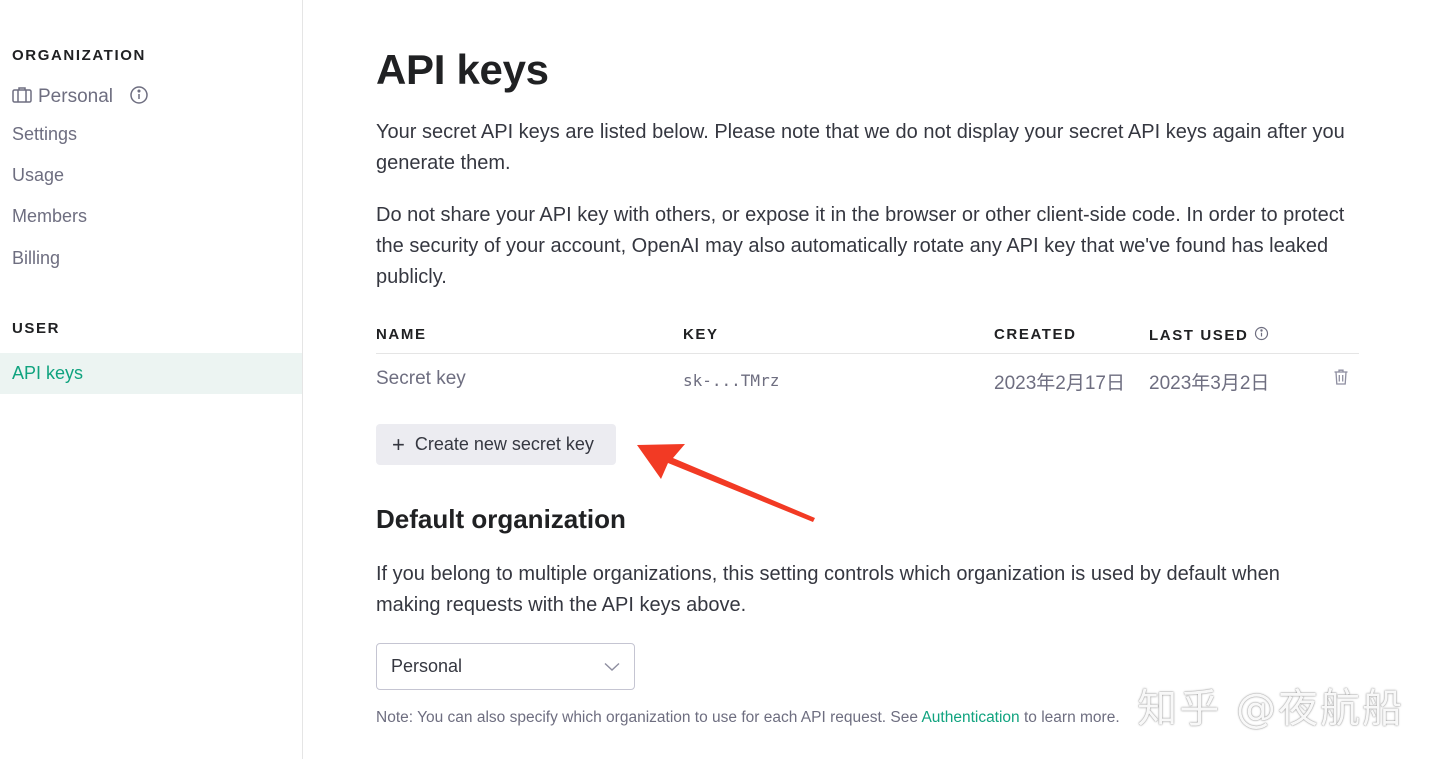 This screenshot has height=759, width=1440. What do you see at coordinates (75, 96) in the screenshot?
I see `org-name: Personal` at bounding box center [75, 96].